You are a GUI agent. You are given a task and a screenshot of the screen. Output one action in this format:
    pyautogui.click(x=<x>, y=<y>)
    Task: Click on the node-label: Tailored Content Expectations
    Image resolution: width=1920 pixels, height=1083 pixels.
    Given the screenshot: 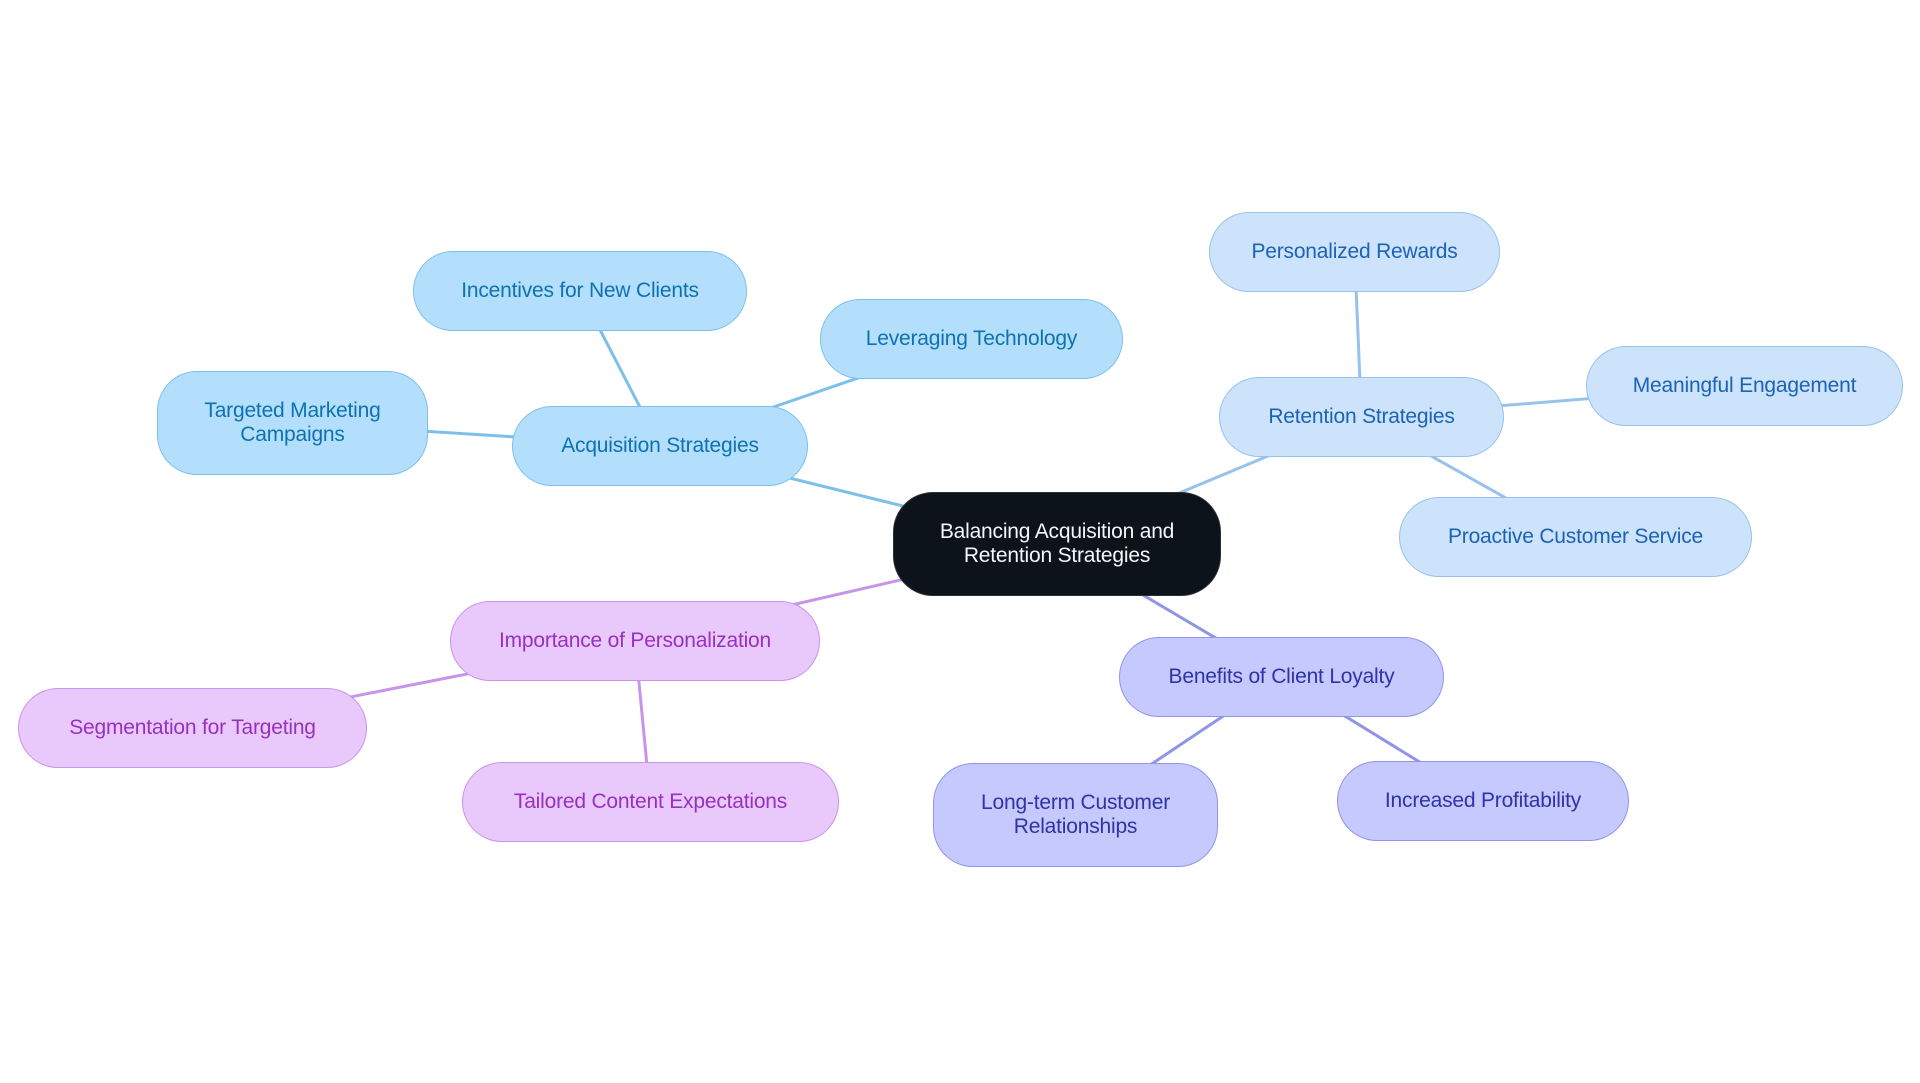 What is the action you would take?
    pyautogui.click(x=650, y=801)
    